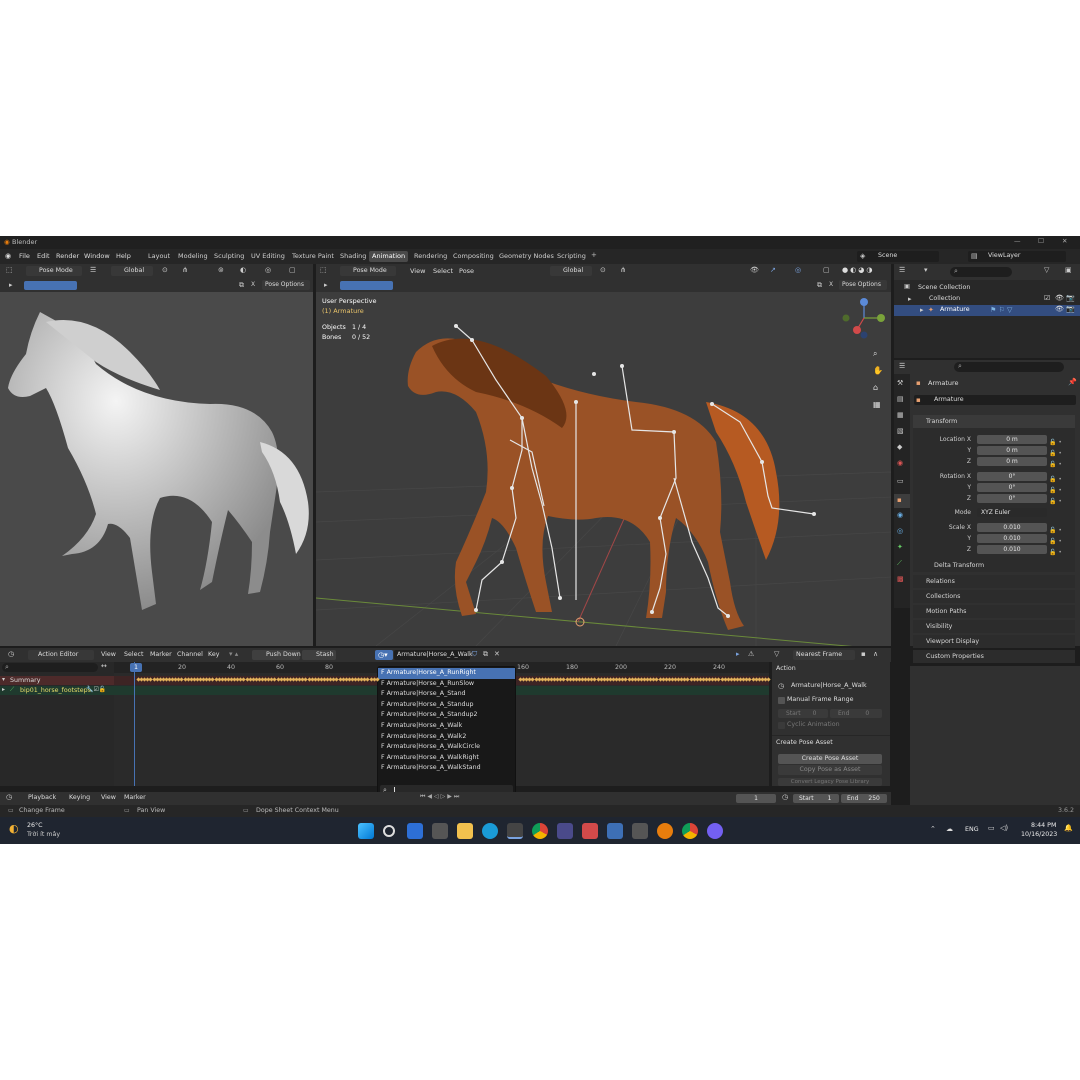 The height and width of the screenshot is (1080, 1080). What do you see at coordinates (994, 421) in the screenshot?
I see `transform-panel-header: Transform` at bounding box center [994, 421].